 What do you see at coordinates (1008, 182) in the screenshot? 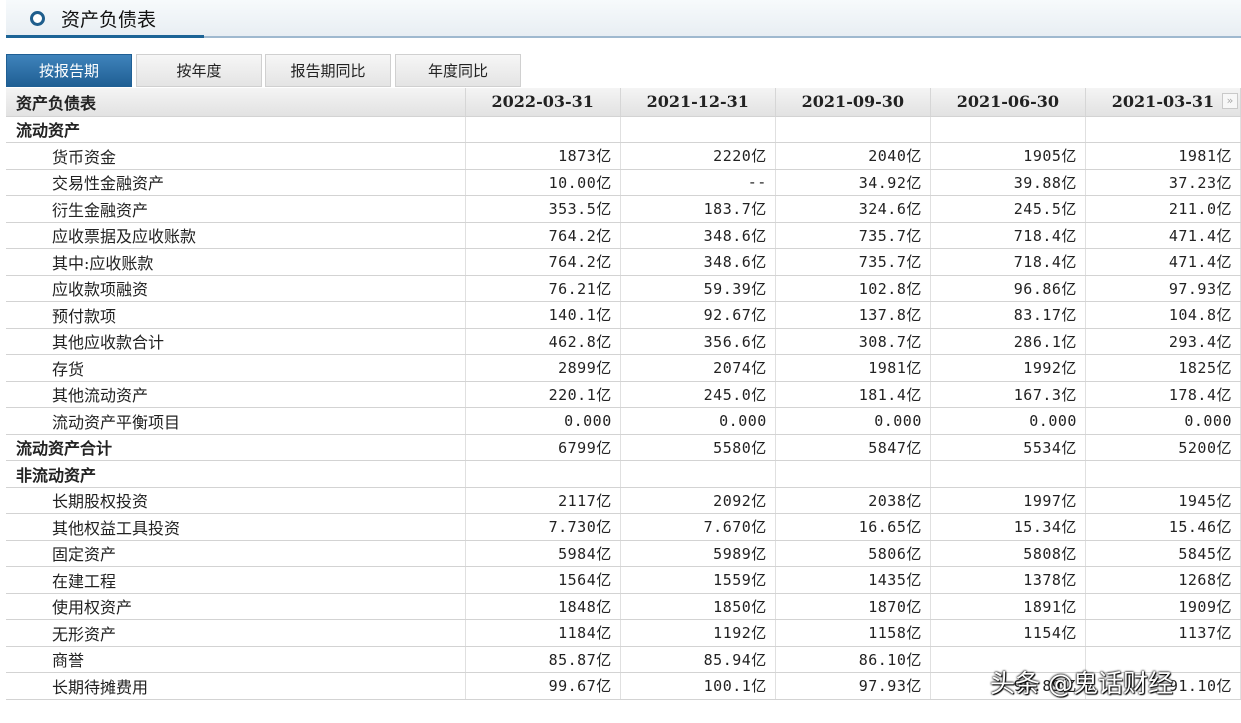
I see `value-cell: 39.88亿` at bounding box center [1008, 182].